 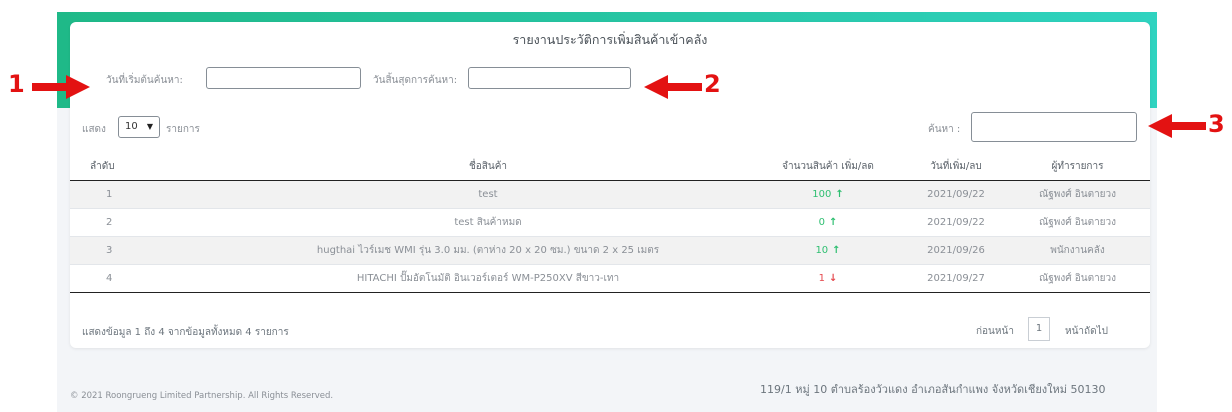 What do you see at coordinates (549, 78) in the screenshot?
I see `end-date-input` at bounding box center [549, 78].